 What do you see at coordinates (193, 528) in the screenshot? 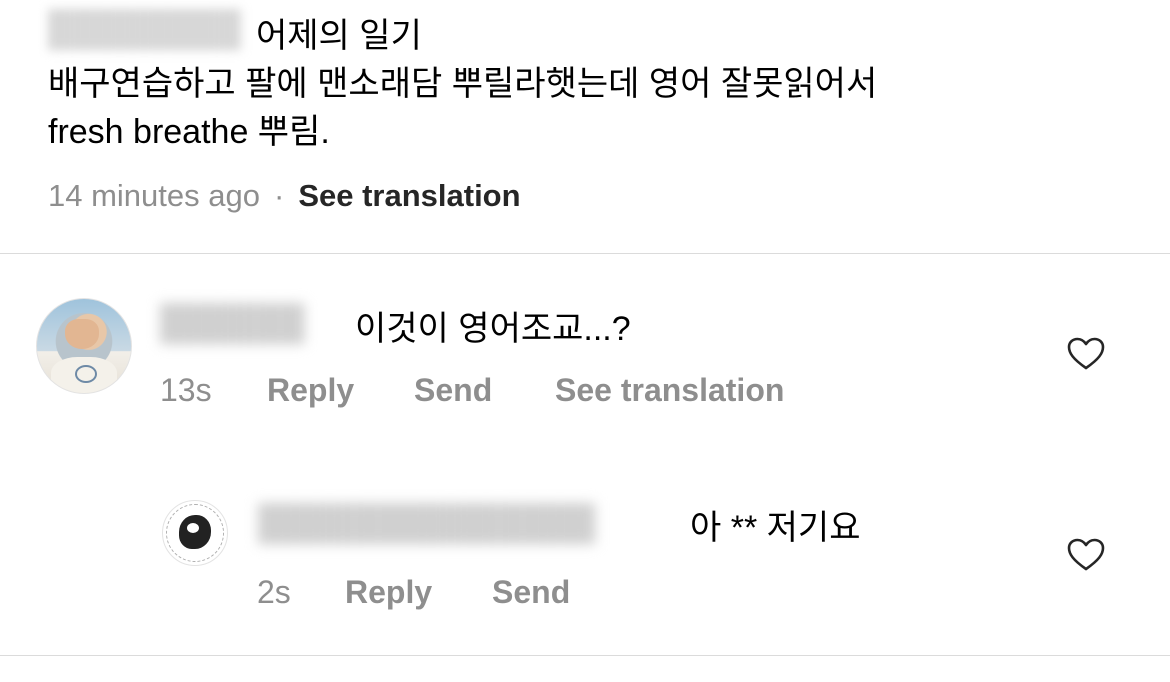
I see `avatar-highlight` at bounding box center [193, 528].